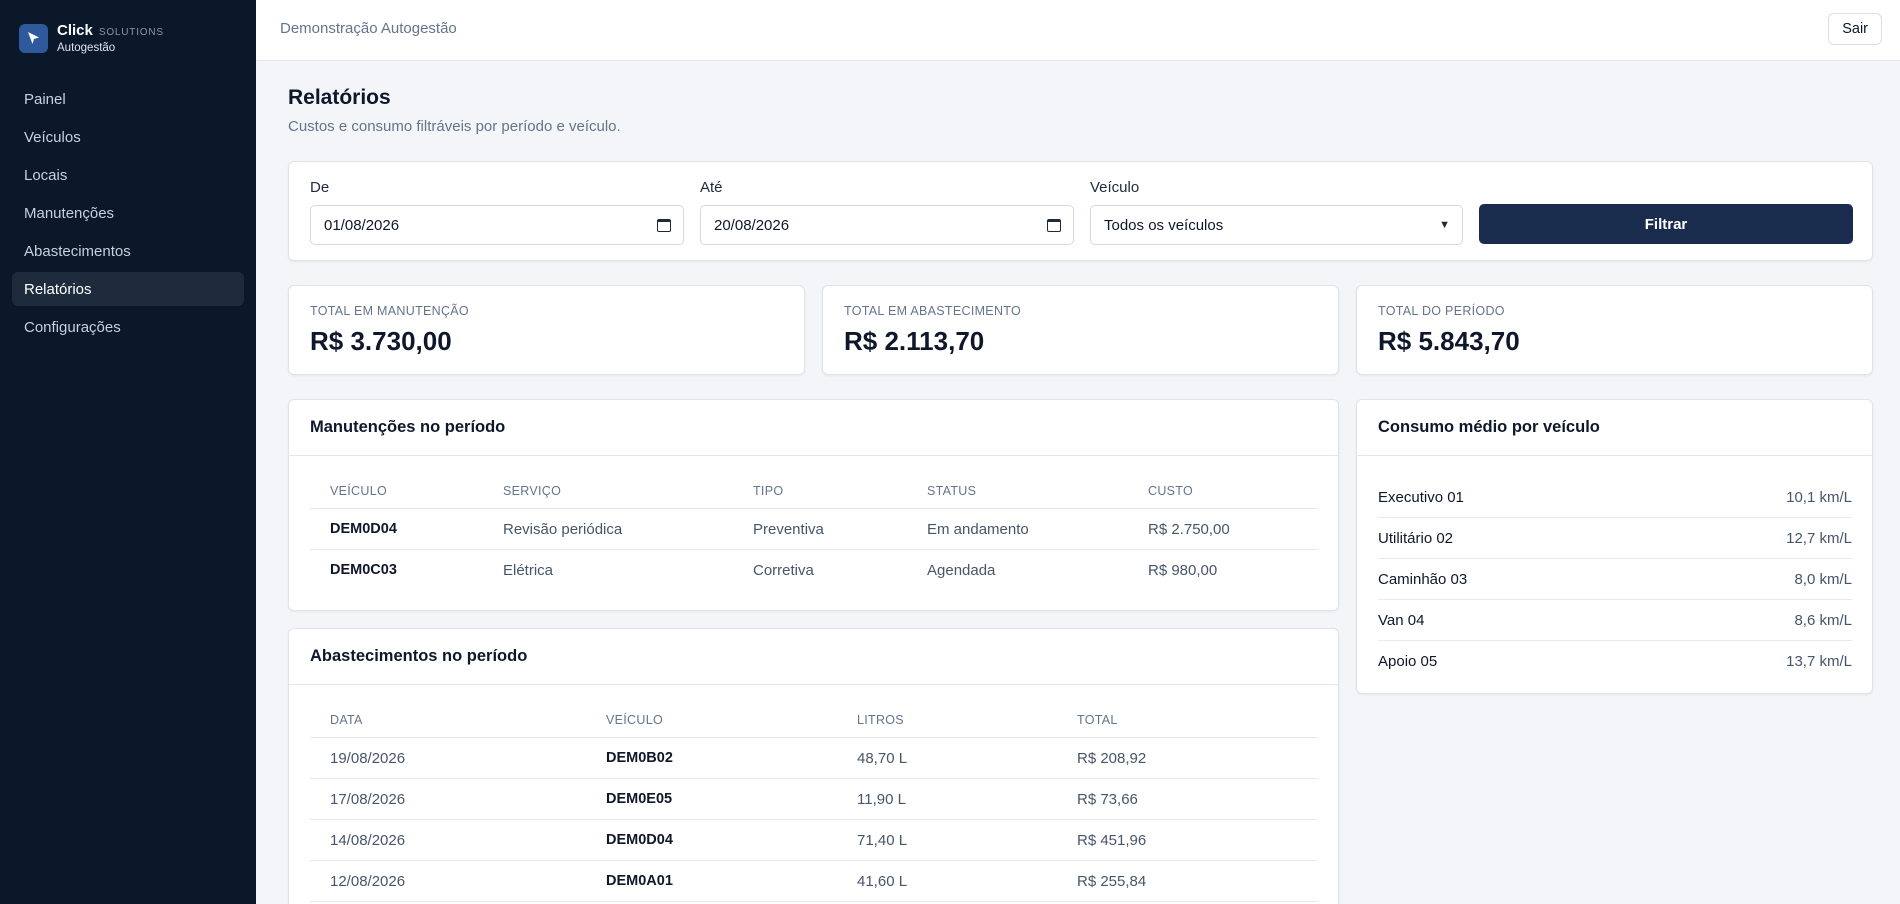 The height and width of the screenshot is (904, 1900). I want to click on vehicle-select-value: Todos os veículos, so click(1164, 225).